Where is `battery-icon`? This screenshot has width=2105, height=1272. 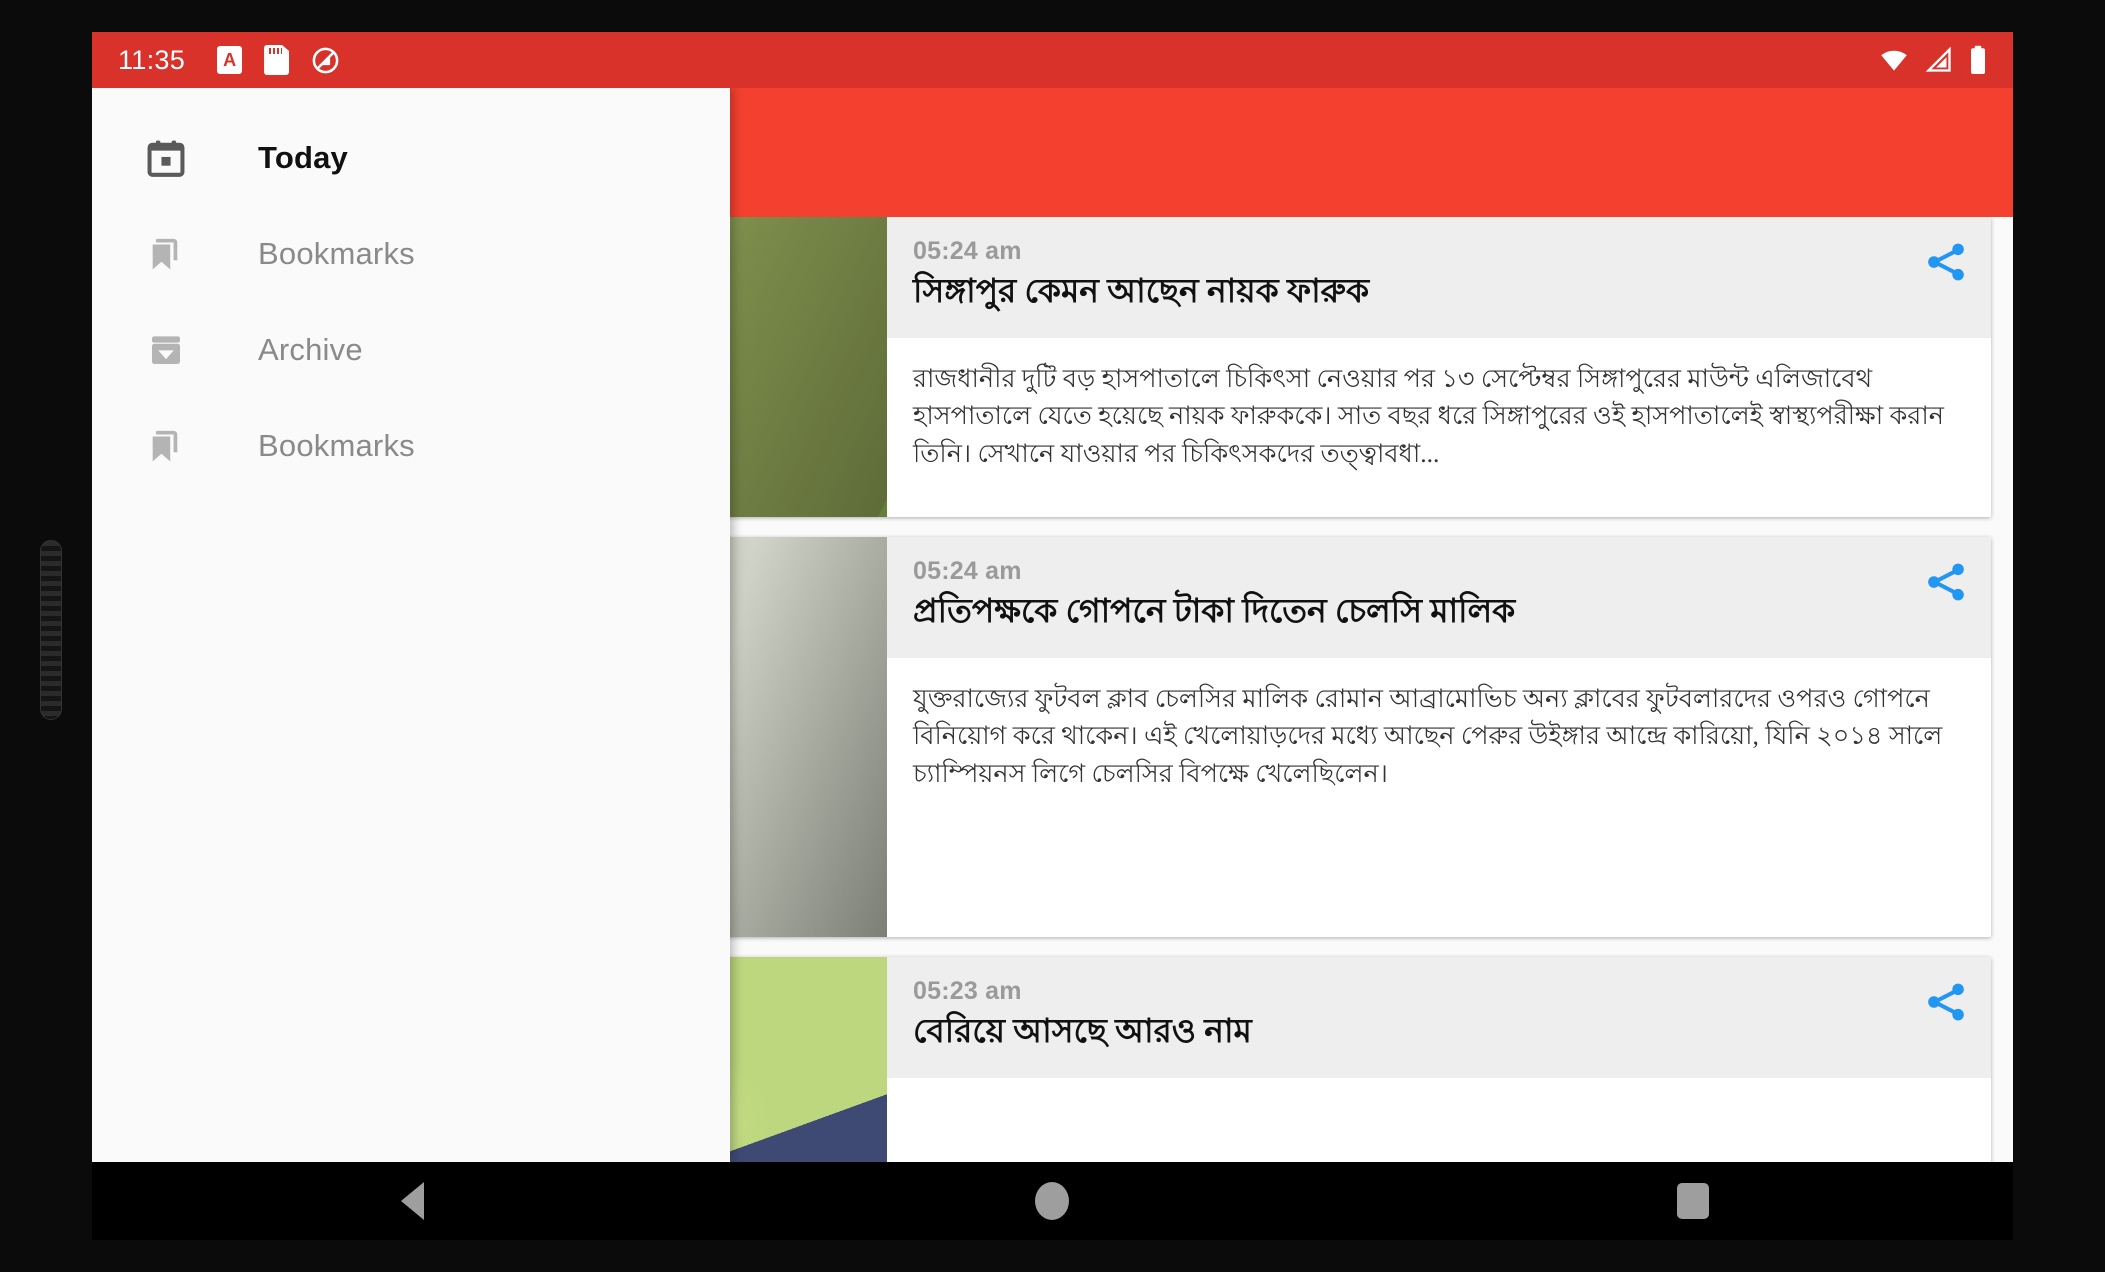 battery-icon is located at coordinates (1978, 60).